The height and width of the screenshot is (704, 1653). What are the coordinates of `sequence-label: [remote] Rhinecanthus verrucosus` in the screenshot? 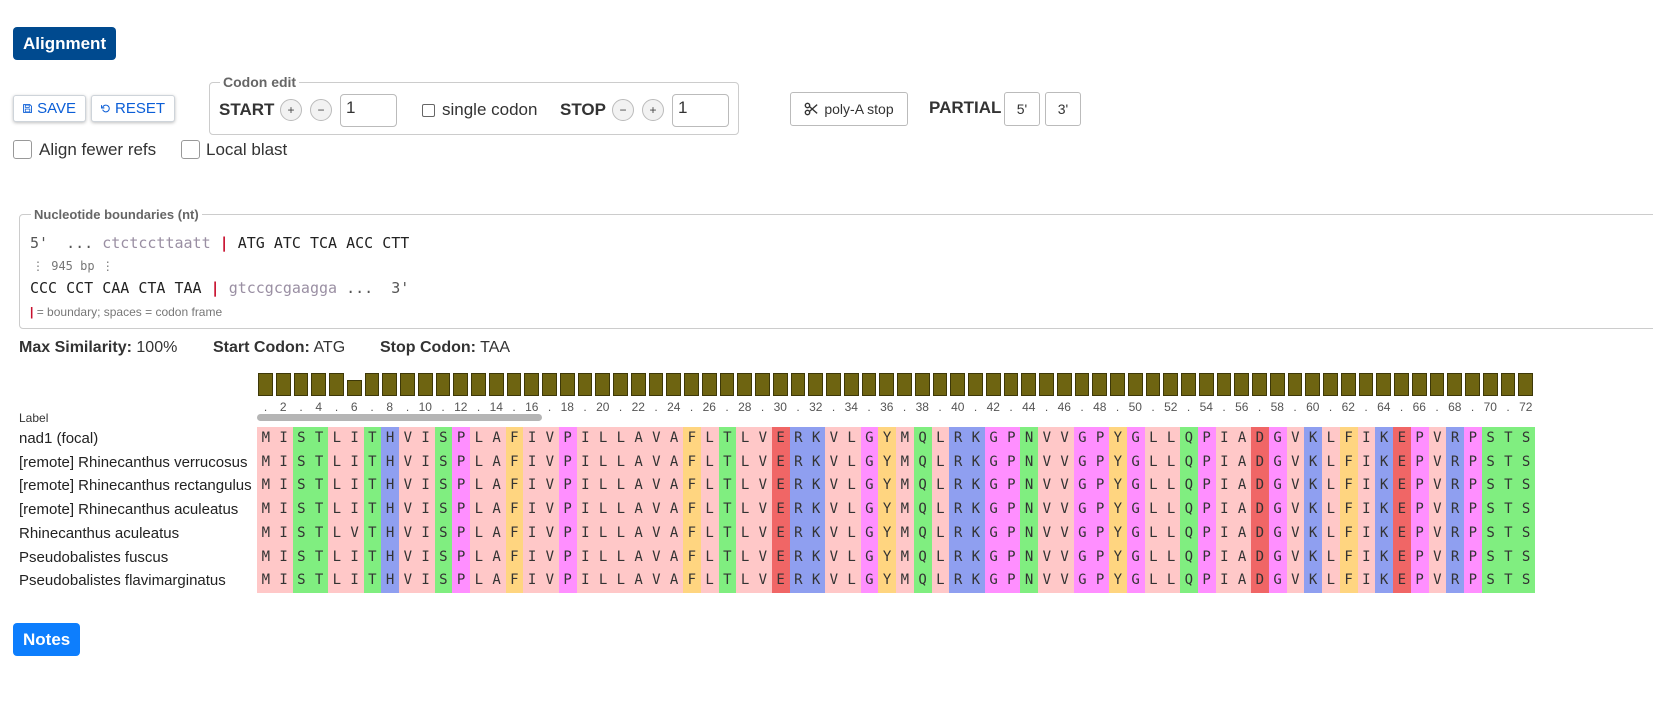 It's located at (138, 462).